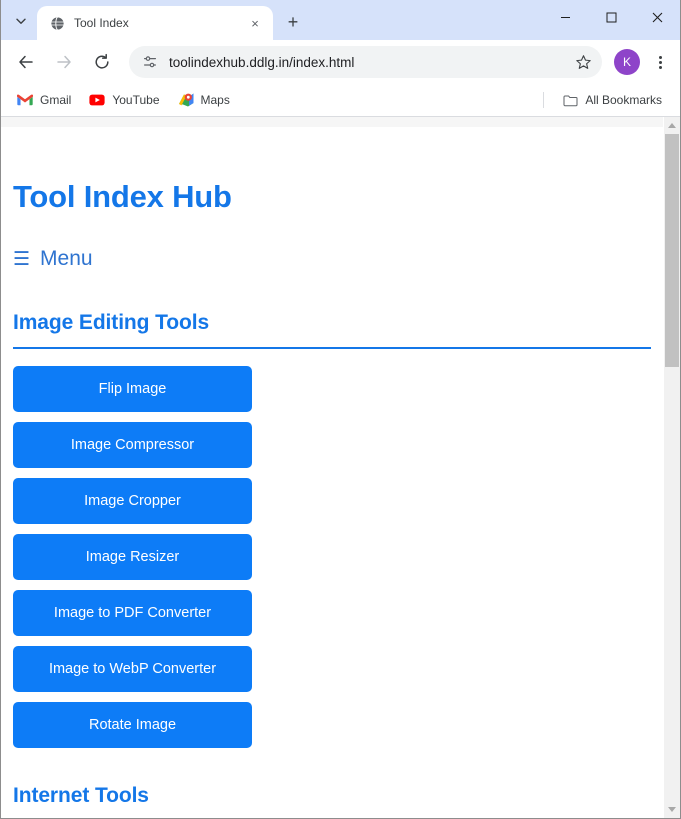  What do you see at coordinates (25, 100) in the screenshot?
I see `gmail-icon` at bounding box center [25, 100].